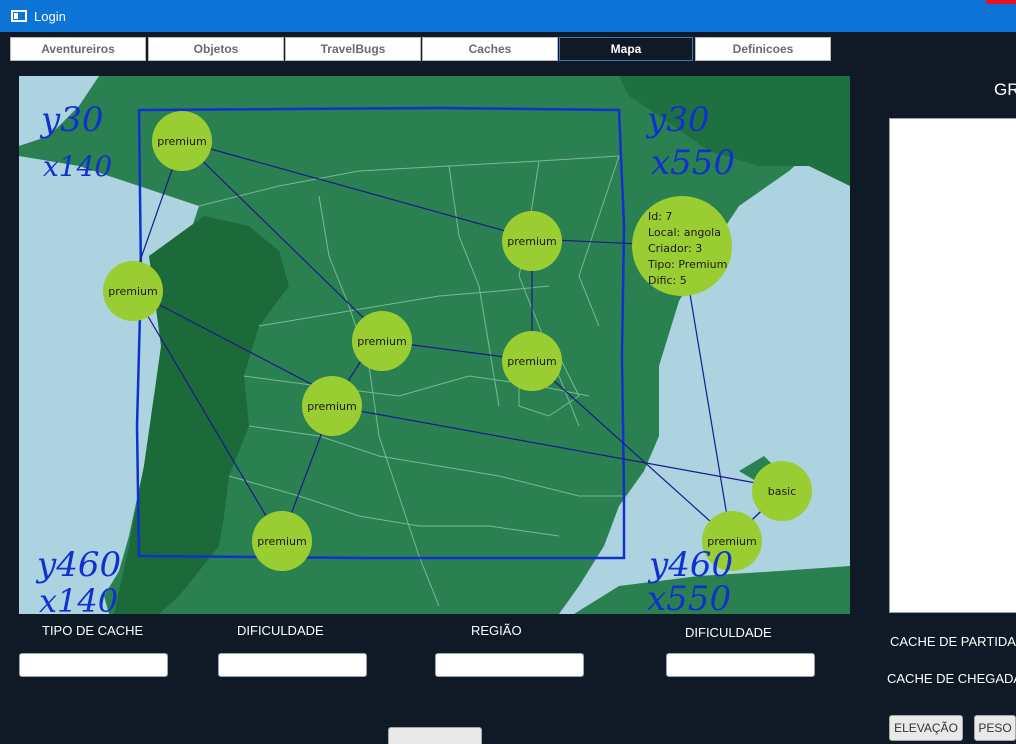 The height and width of the screenshot is (744, 1016). What do you see at coordinates (50, 16) in the screenshot?
I see `window-title: Login` at bounding box center [50, 16].